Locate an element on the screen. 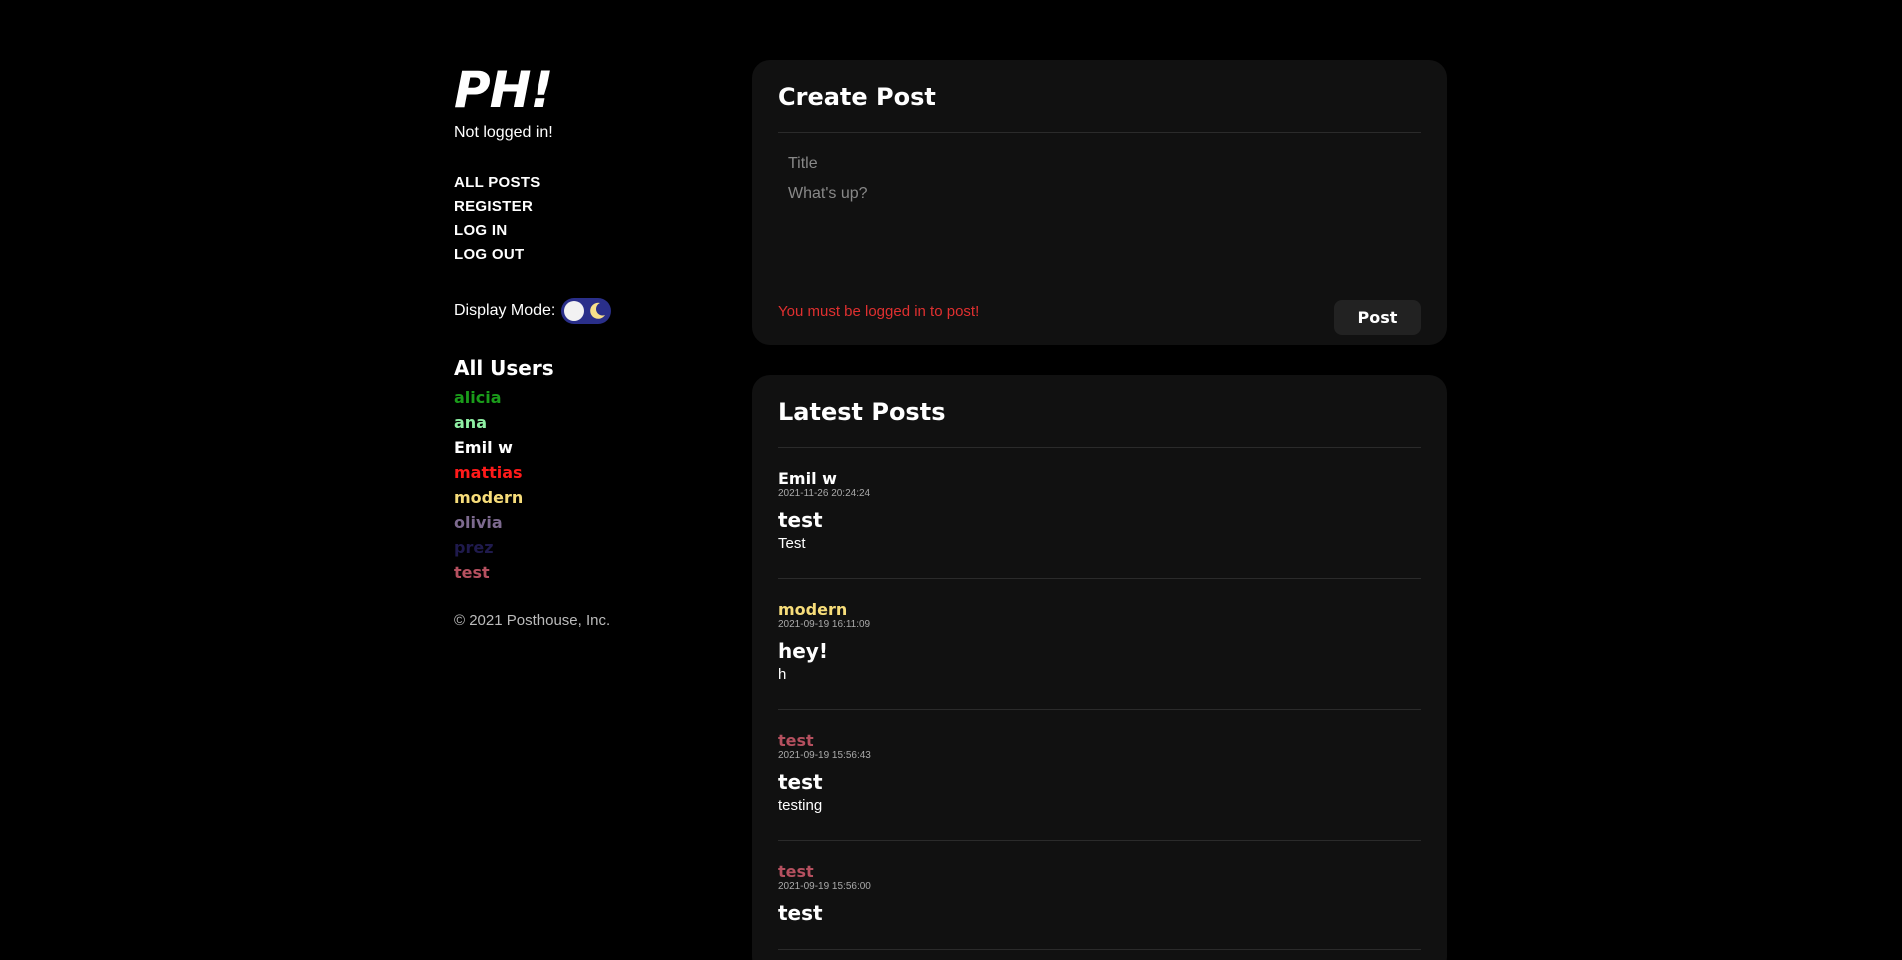 The height and width of the screenshot is (960, 1902). post-item: test 2021-09-19 15:56:43 test testing is located at coordinates (1099, 775).